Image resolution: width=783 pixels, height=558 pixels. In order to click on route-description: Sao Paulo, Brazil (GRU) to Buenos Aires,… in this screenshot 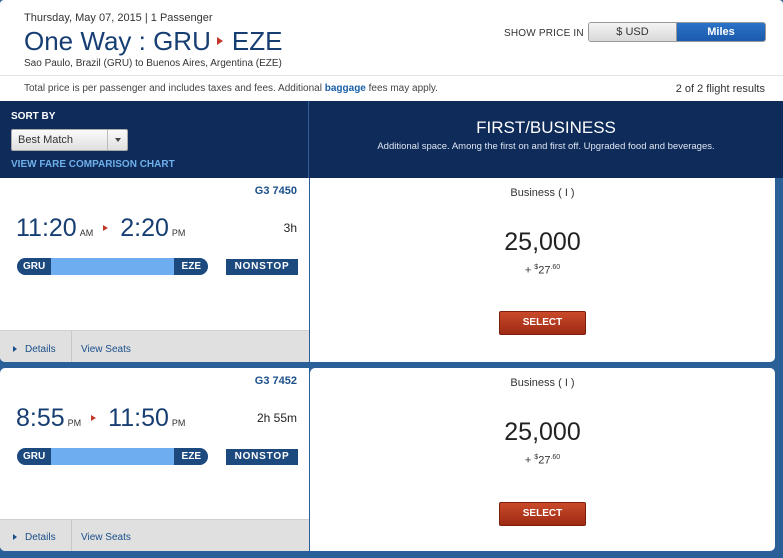, I will do `click(153, 63)`.